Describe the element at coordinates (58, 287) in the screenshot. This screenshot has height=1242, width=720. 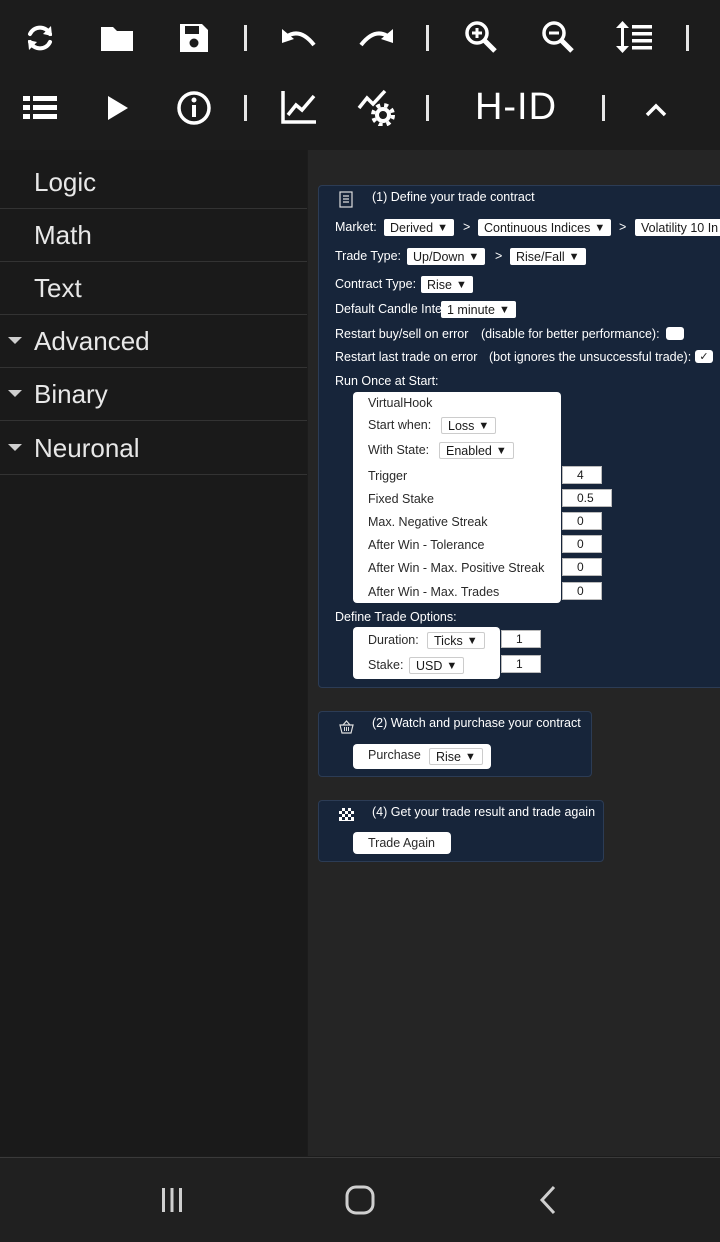
I see `category-label: Text` at that location.